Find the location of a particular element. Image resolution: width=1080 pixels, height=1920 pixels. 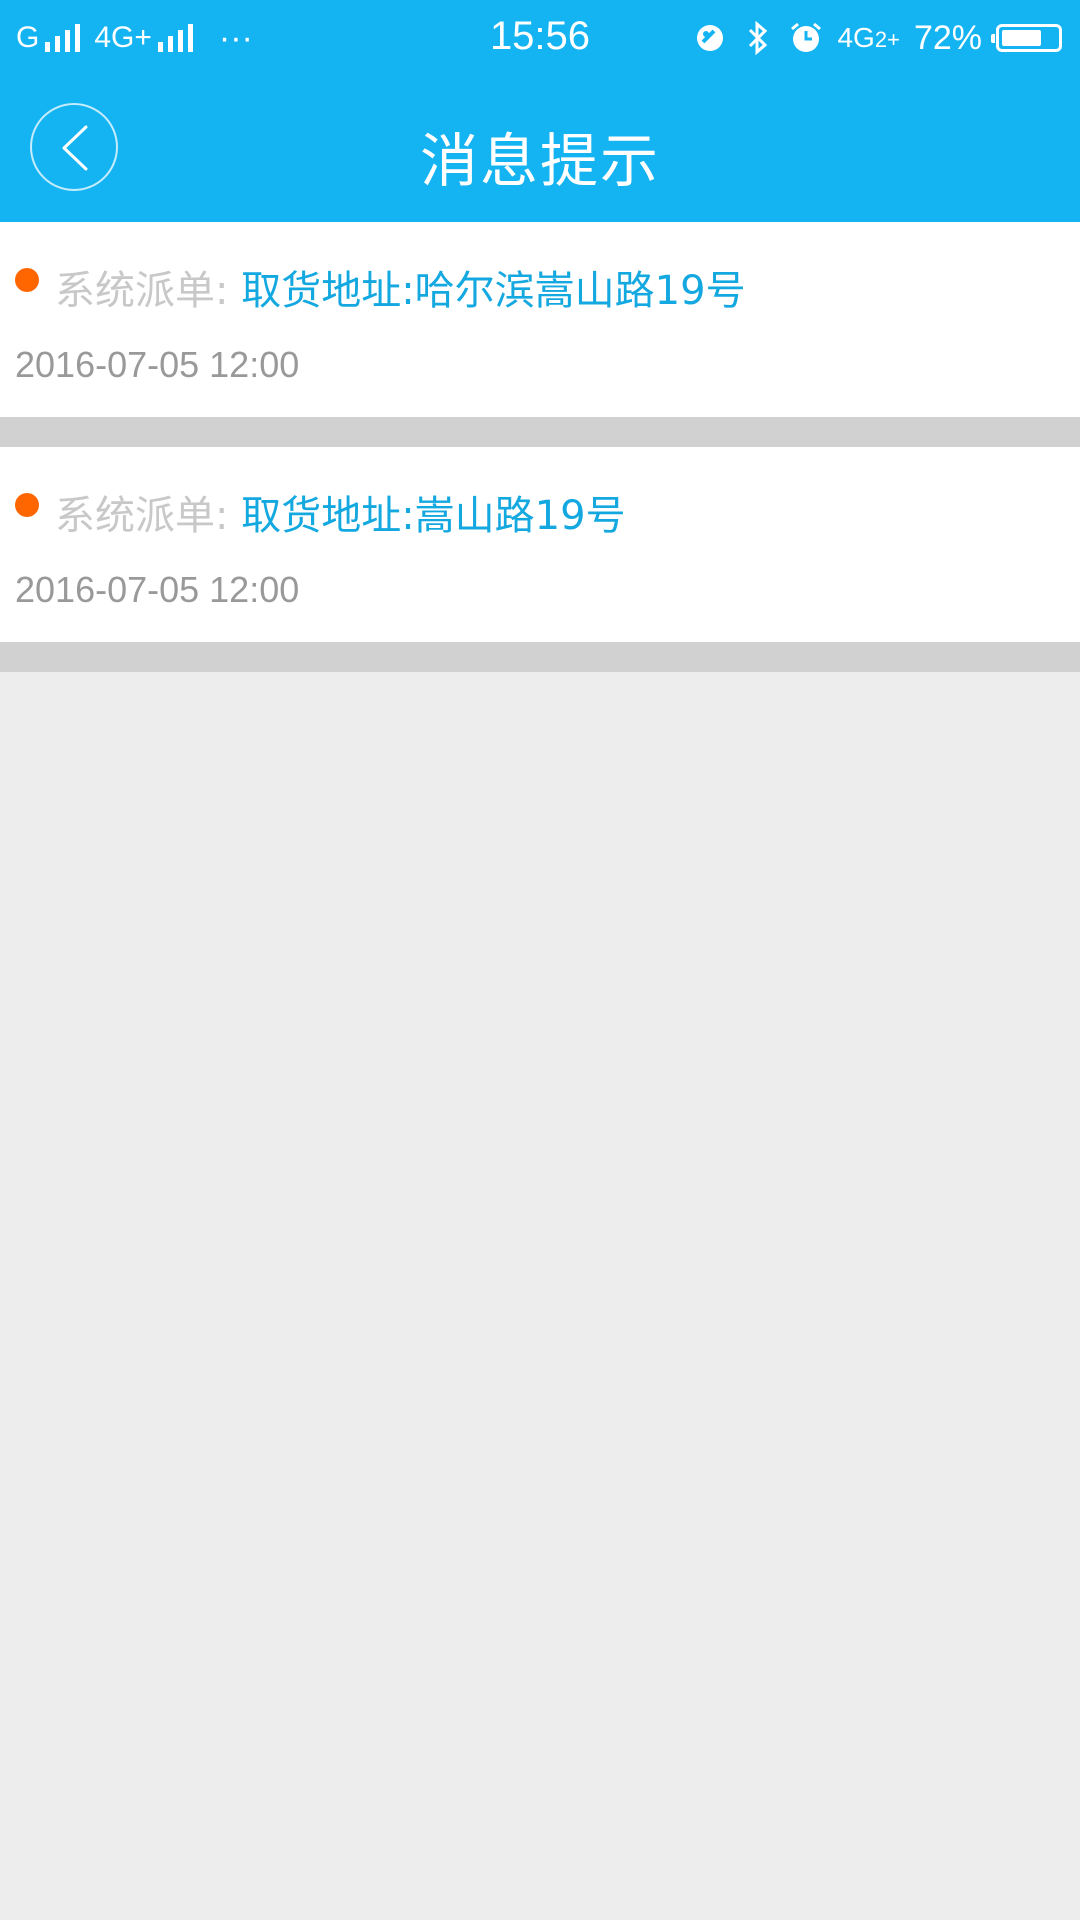

bluetooth-icon is located at coordinates (758, 38).